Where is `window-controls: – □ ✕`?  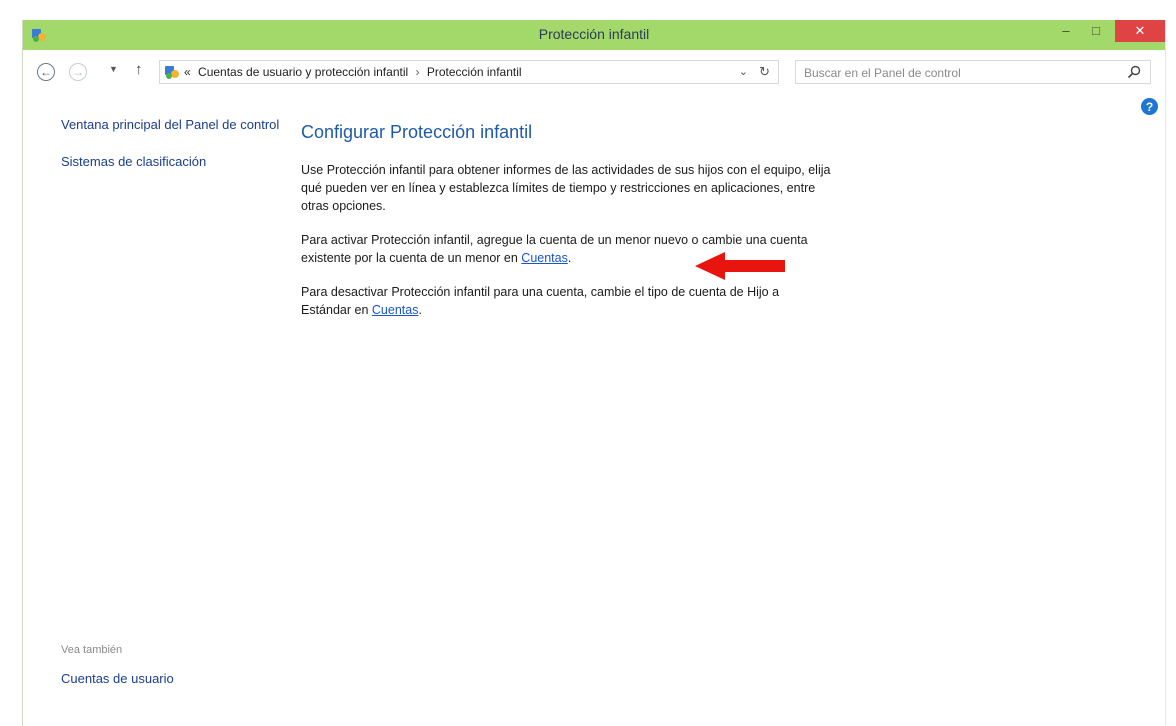 window-controls: – □ ✕ is located at coordinates (1108, 35).